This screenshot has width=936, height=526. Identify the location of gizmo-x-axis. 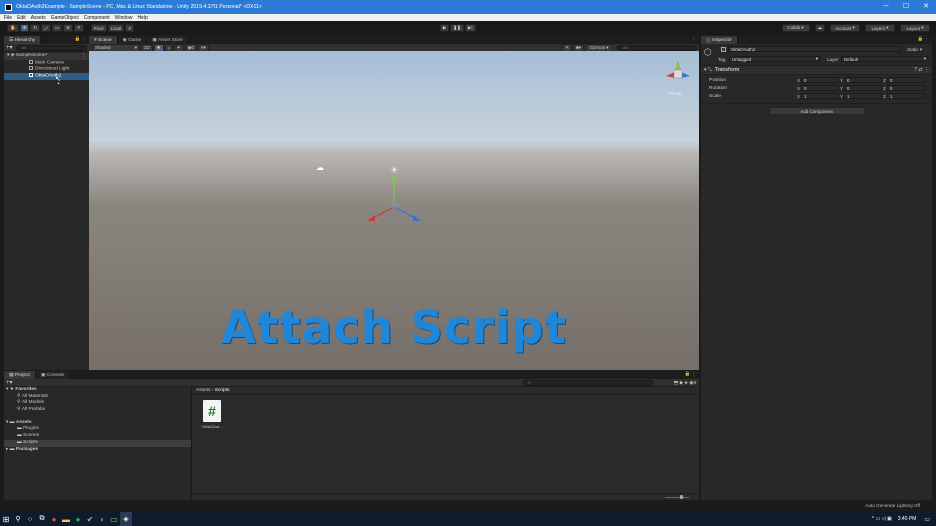
(670, 75).